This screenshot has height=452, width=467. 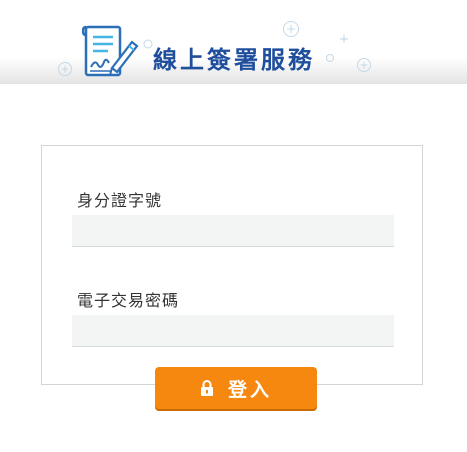 What do you see at coordinates (206, 388) in the screenshot?
I see `lock-icon` at bounding box center [206, 388].